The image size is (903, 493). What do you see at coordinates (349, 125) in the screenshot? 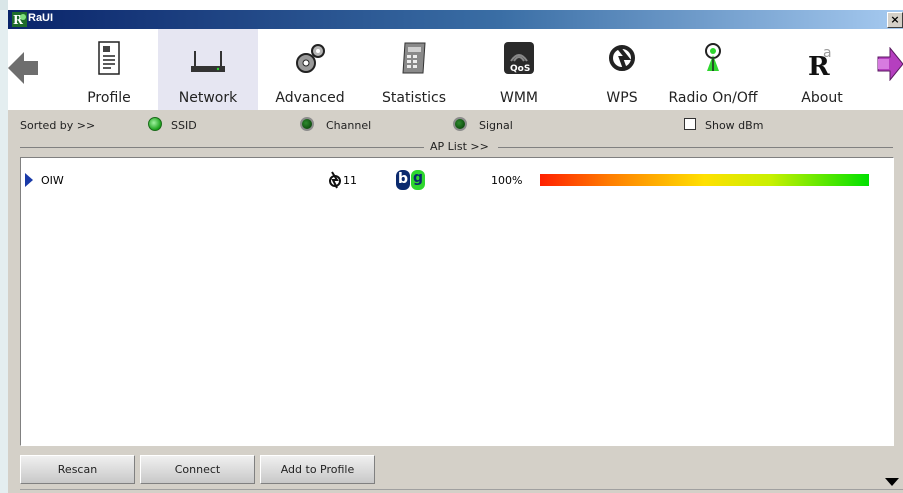
I see `sort-channel-label: Channel` at bounding box center [349, 125].